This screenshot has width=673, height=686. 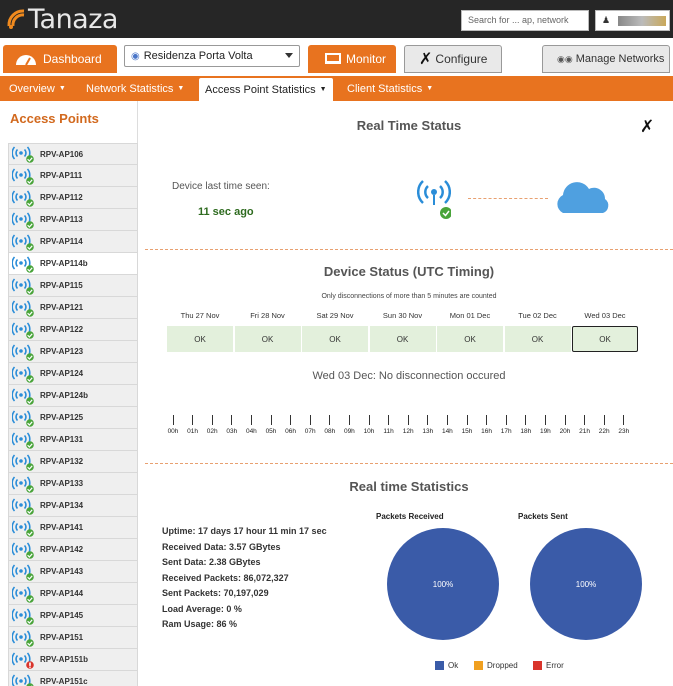 I want to click on sidebar-item-label: RPV-AP112, so click(x=61, y=197).